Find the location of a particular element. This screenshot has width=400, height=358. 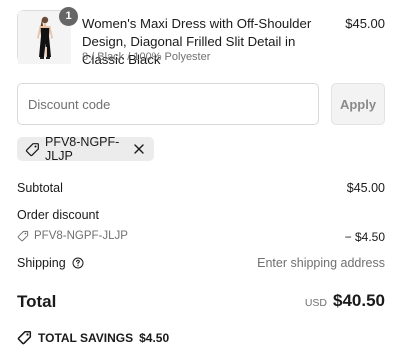

discount-amount: − $4.50 is located at coordinates (364, 237).